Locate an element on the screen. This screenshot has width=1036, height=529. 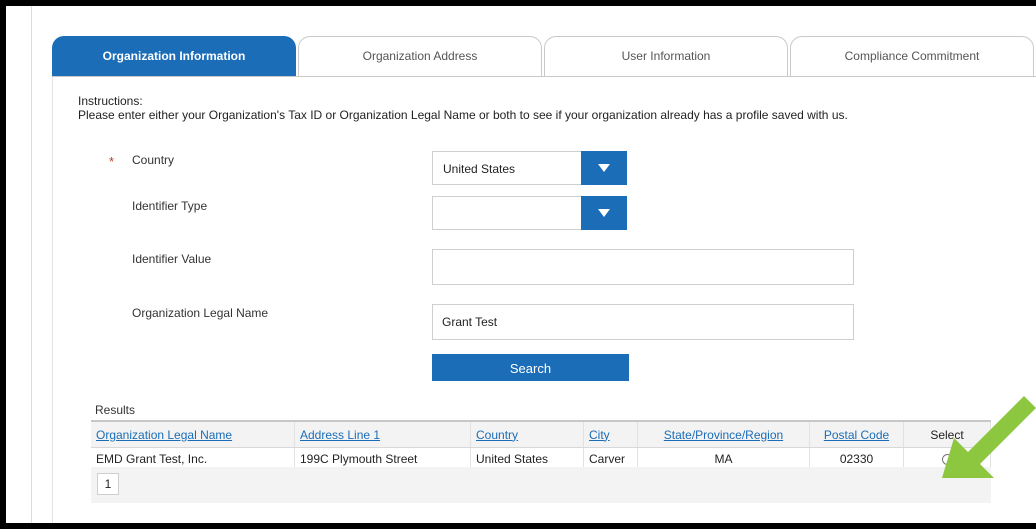
column-header-city: City is located at coordinates (610, 434).